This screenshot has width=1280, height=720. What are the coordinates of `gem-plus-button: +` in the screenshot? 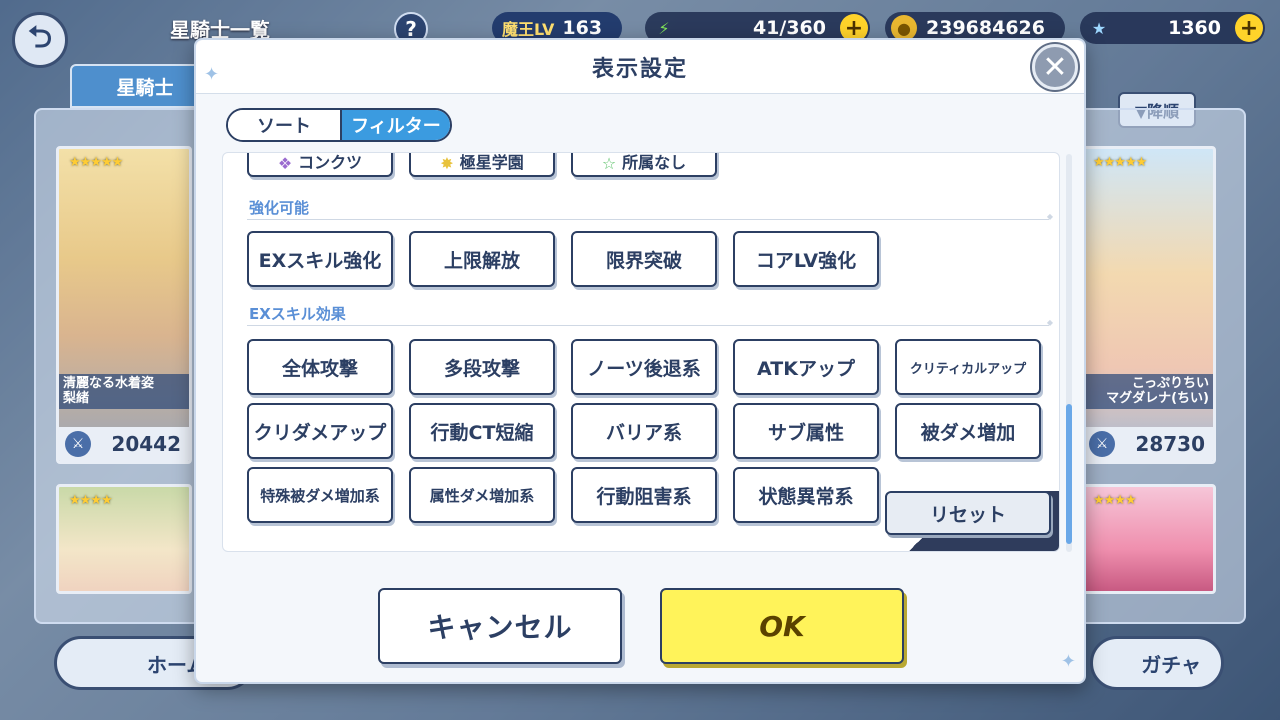 It's located at (1249, 28).